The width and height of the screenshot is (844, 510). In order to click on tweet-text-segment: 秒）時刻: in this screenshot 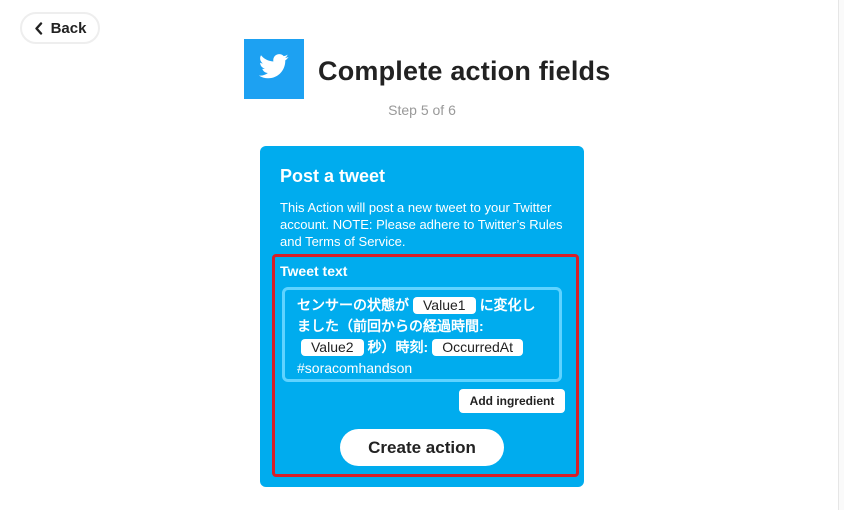, I will do `click(398, 347)`.